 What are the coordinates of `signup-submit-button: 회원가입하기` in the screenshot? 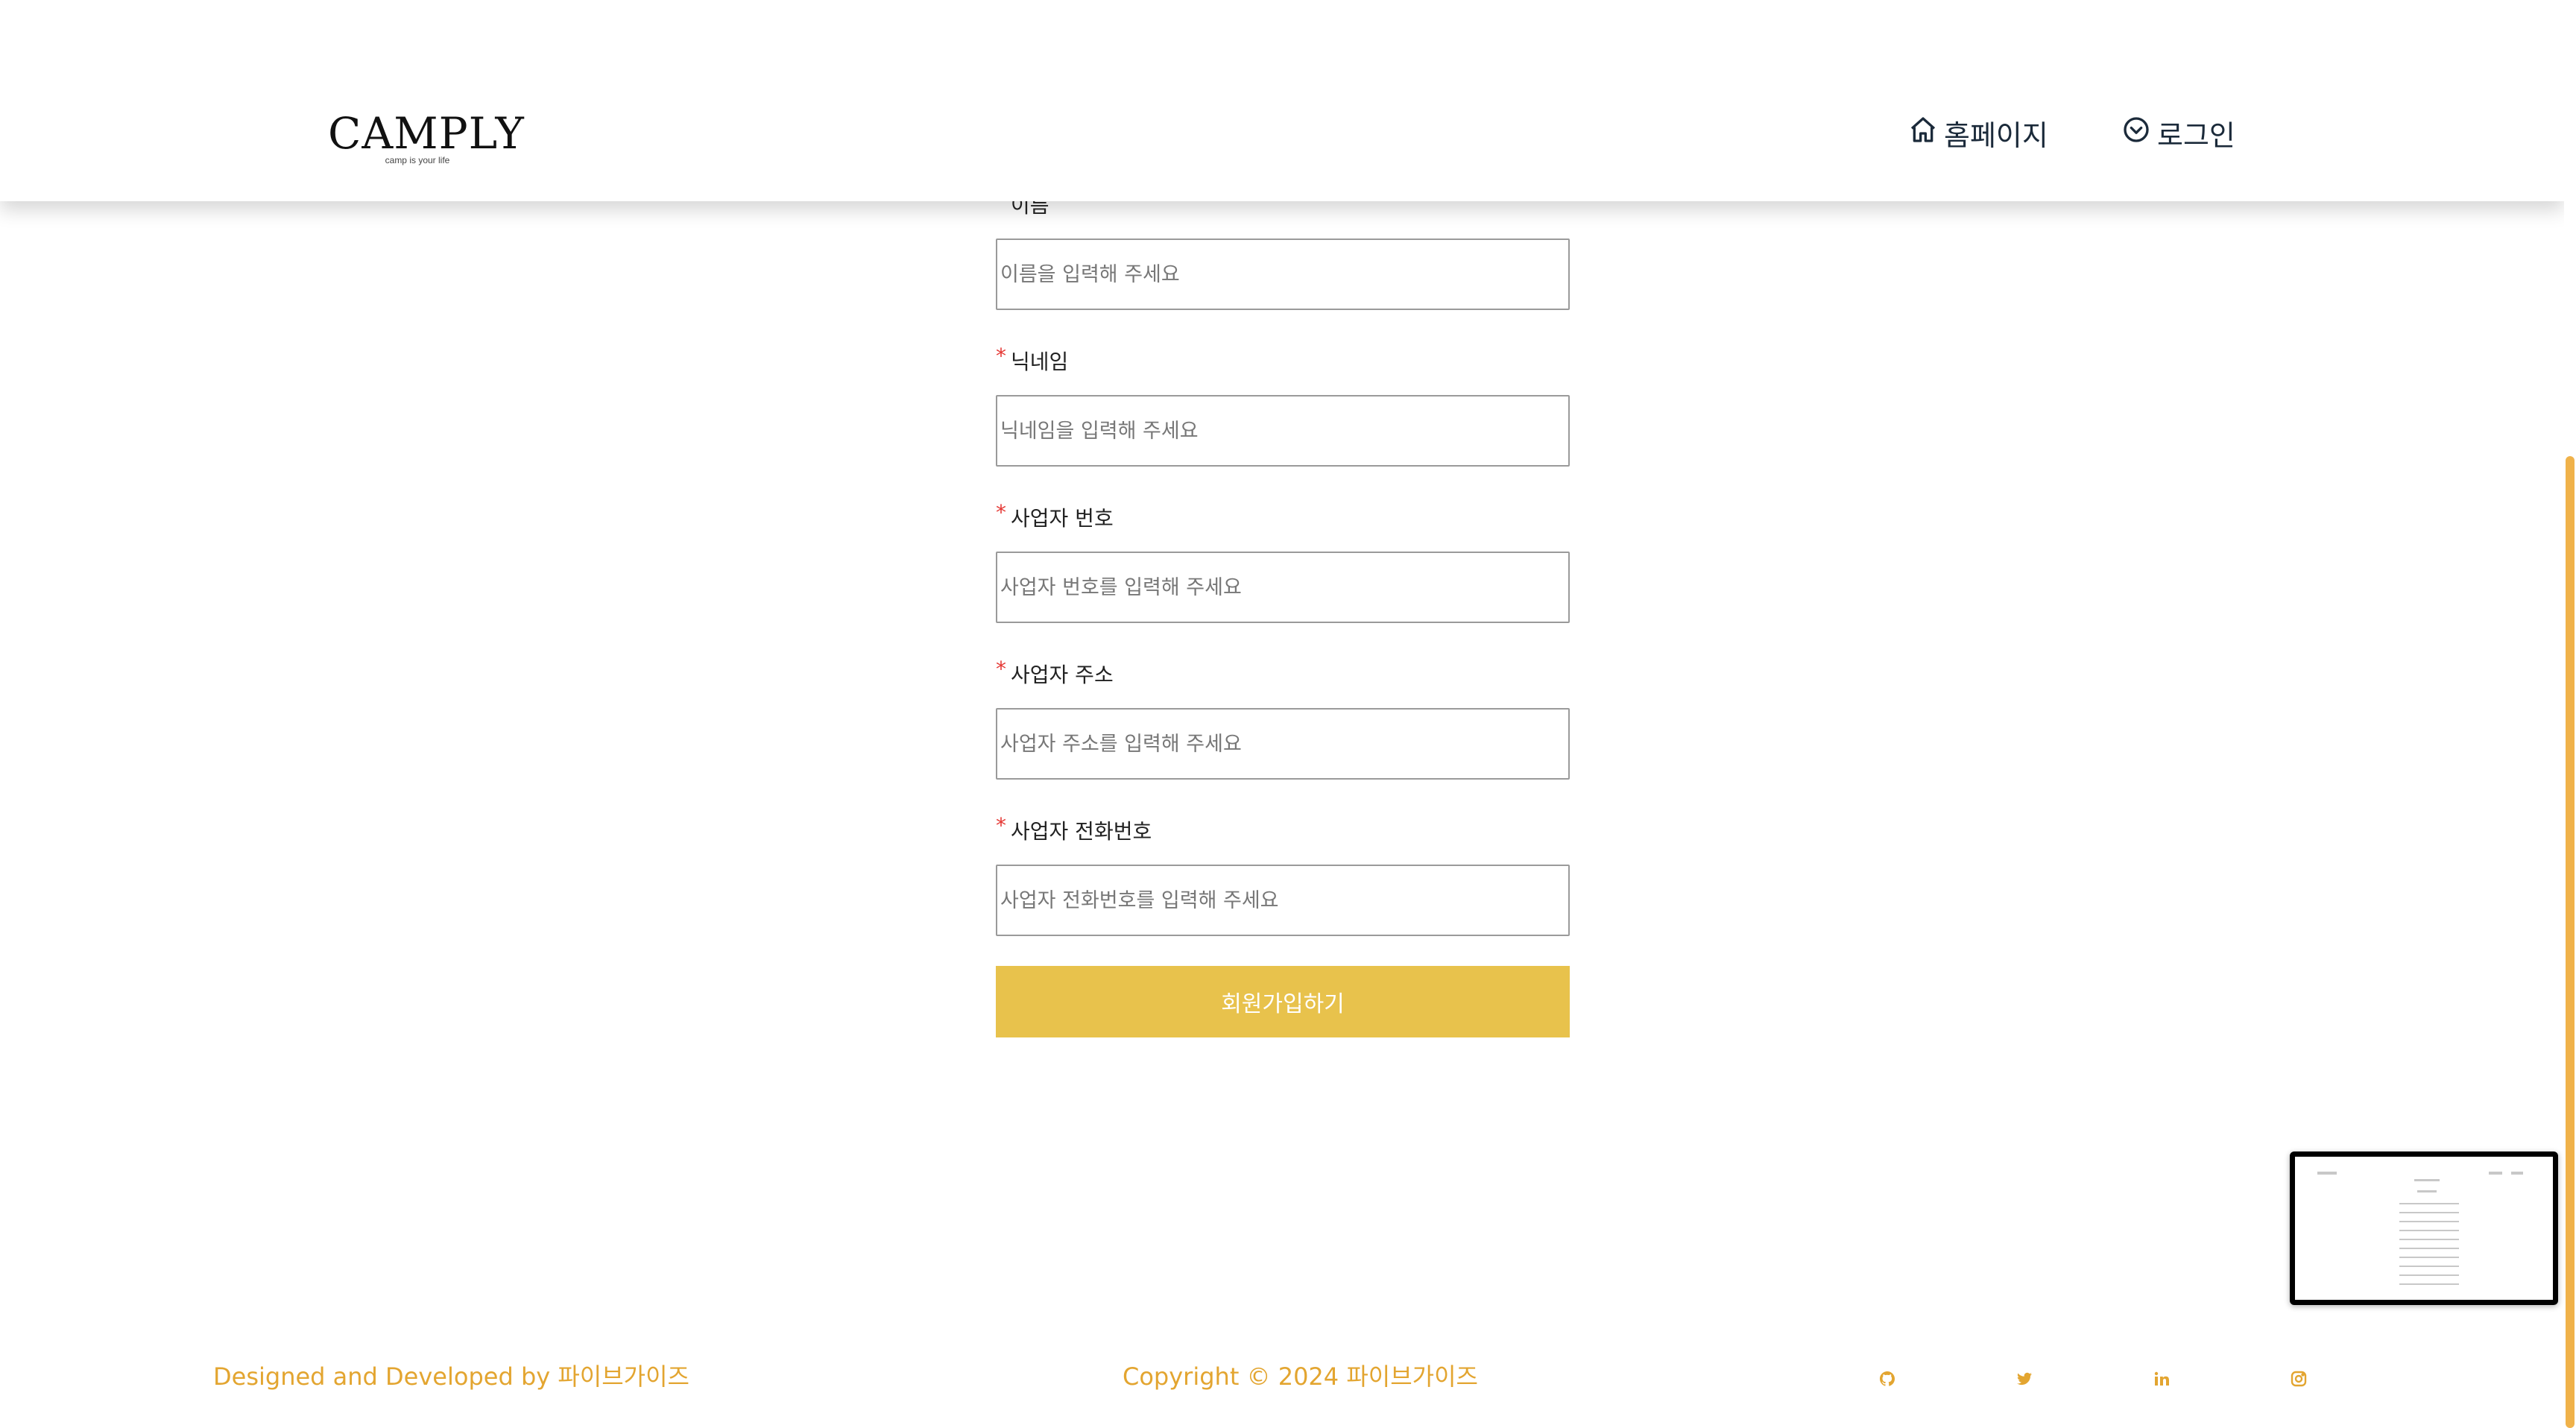 It's located at (1283, 1001).